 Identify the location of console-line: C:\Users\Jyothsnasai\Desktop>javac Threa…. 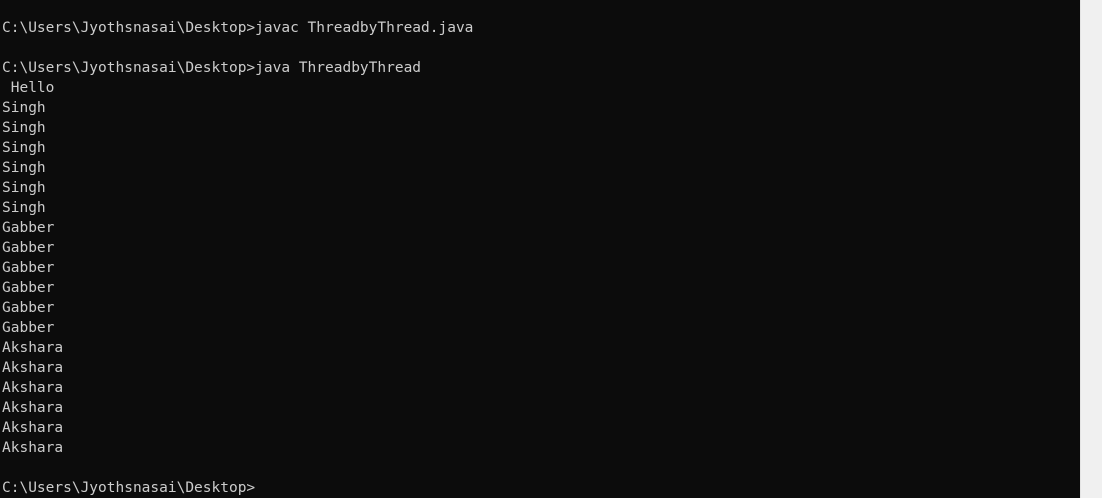
(238, 28).